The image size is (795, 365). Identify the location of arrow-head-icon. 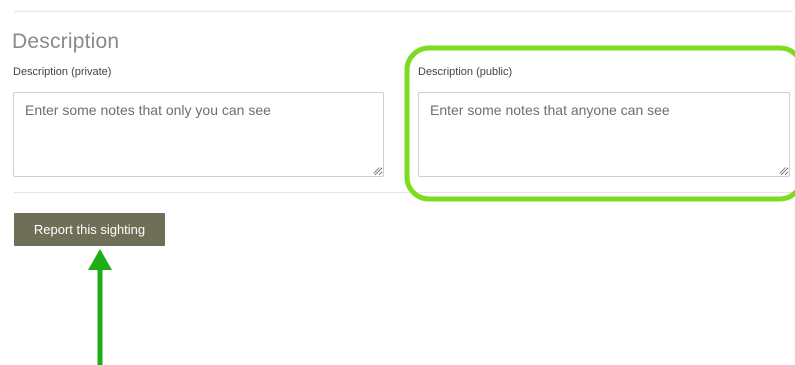
(100, 259).